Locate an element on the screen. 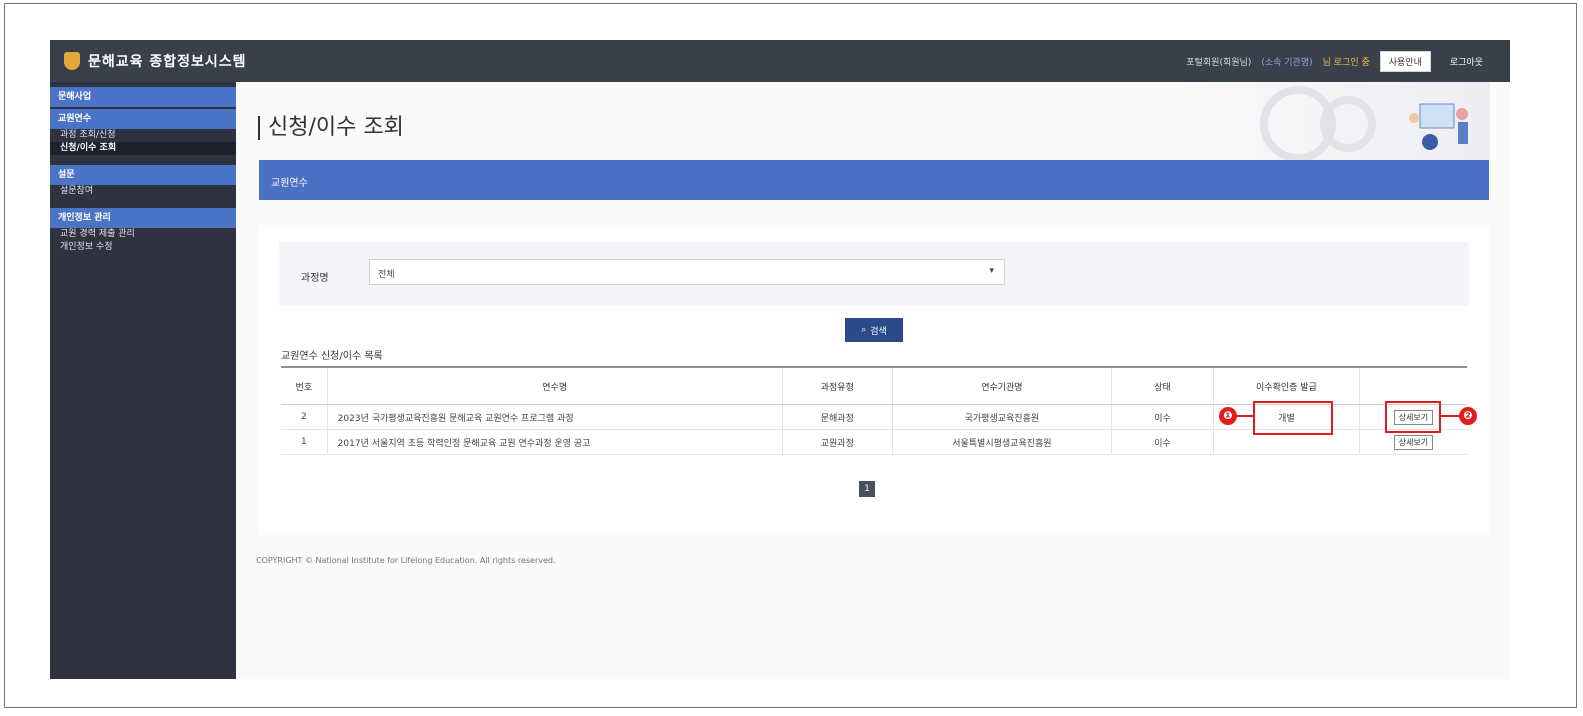  row-number: 2 is located at coordinates (304, 417).